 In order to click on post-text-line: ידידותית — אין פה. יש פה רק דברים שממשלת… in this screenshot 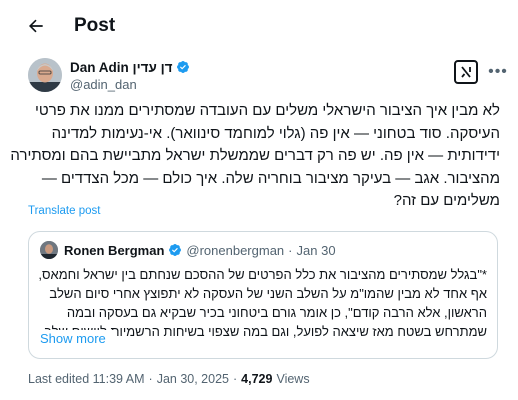, I will do `click(255, 155)`.